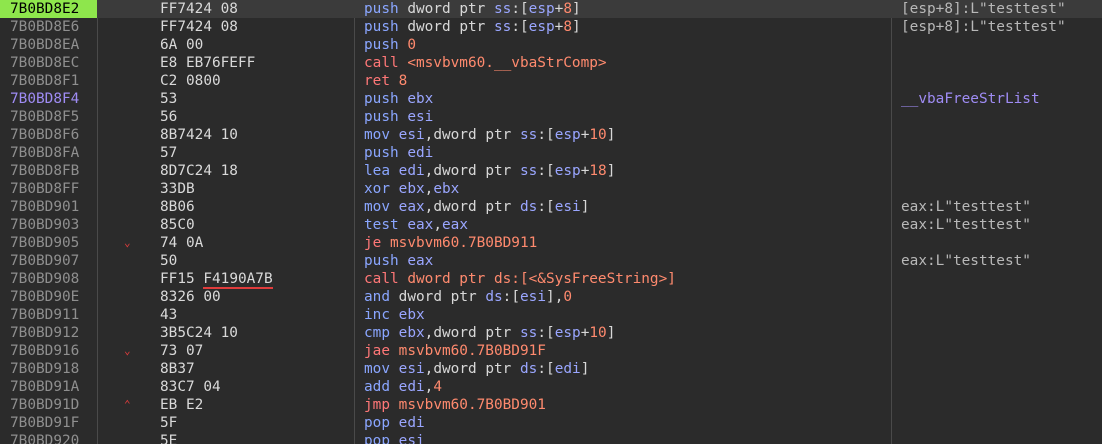 This screenshot has height=444, width=1102. What do you see at coordinates (48, 387) in the screenshot?
I see `address-cell: 7B0BD91A` at bounding box center [48, 387].